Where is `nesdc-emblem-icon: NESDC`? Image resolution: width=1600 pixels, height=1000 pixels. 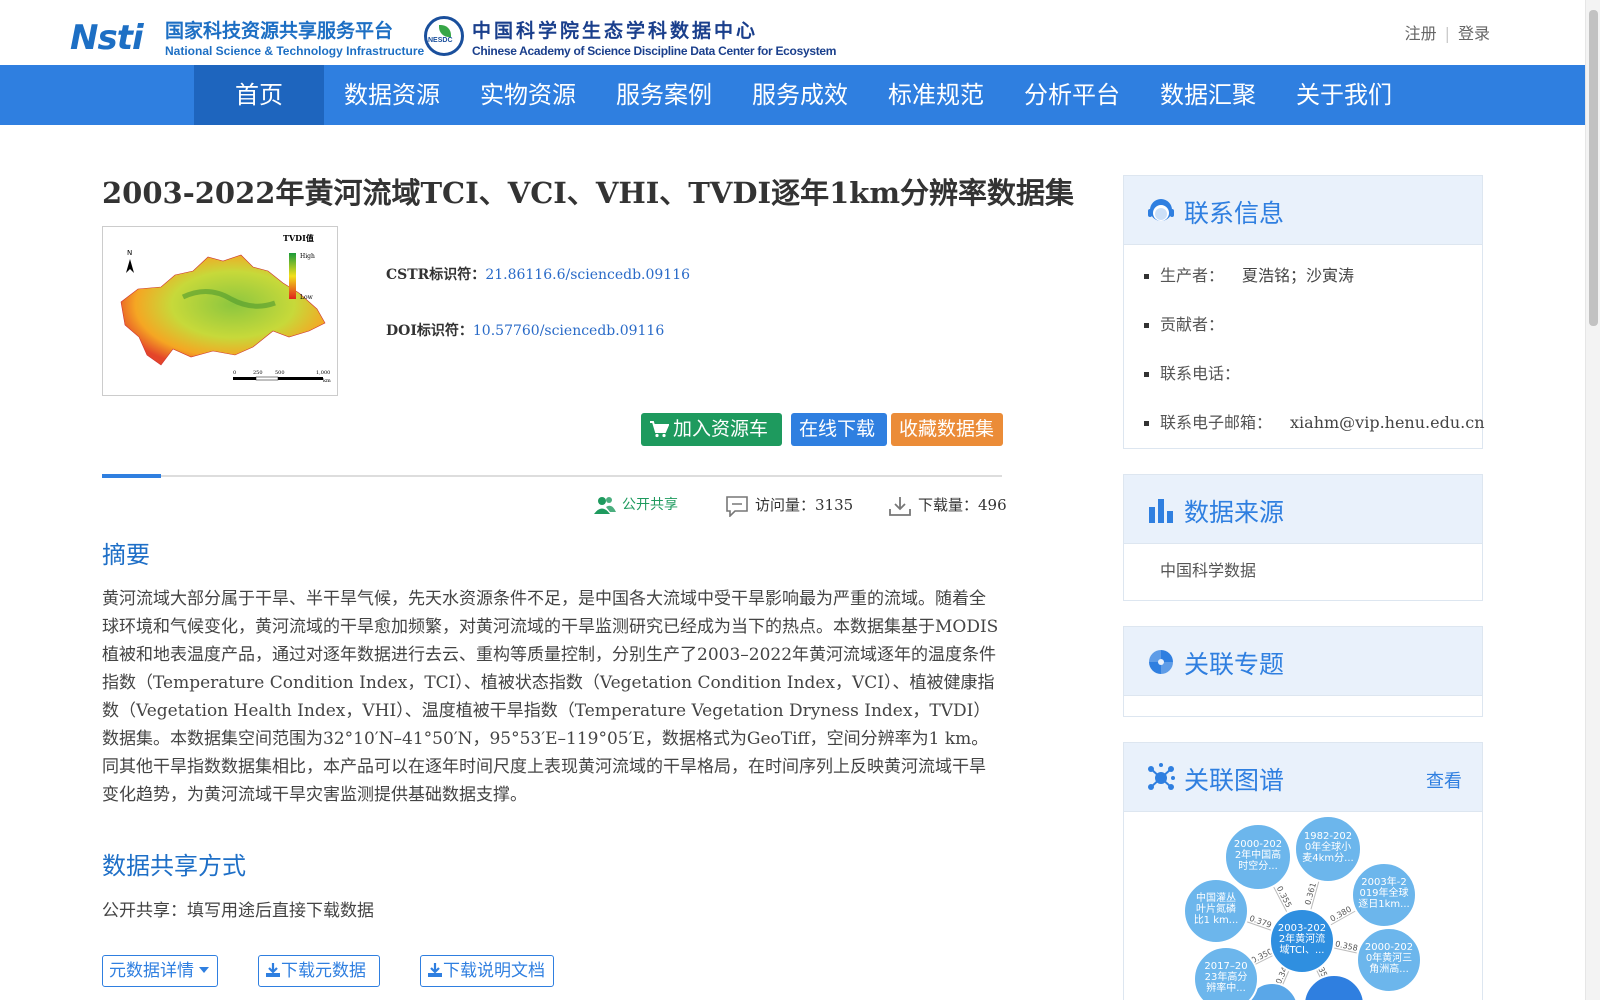 nesdc-emblem-icon: NESDC is located at coordinates (444, 36).